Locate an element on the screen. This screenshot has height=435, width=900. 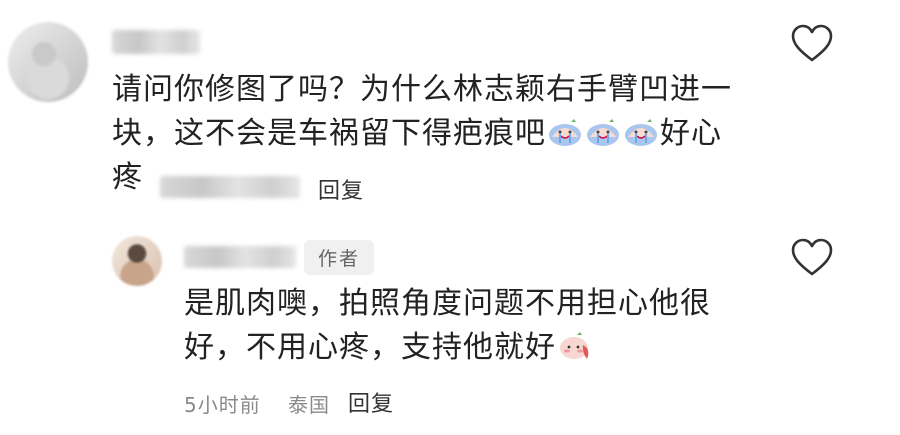
comment-line: 请问你修图了吗？为什么林志颖右手臂凹进一 is located at coordinates (422, 89).